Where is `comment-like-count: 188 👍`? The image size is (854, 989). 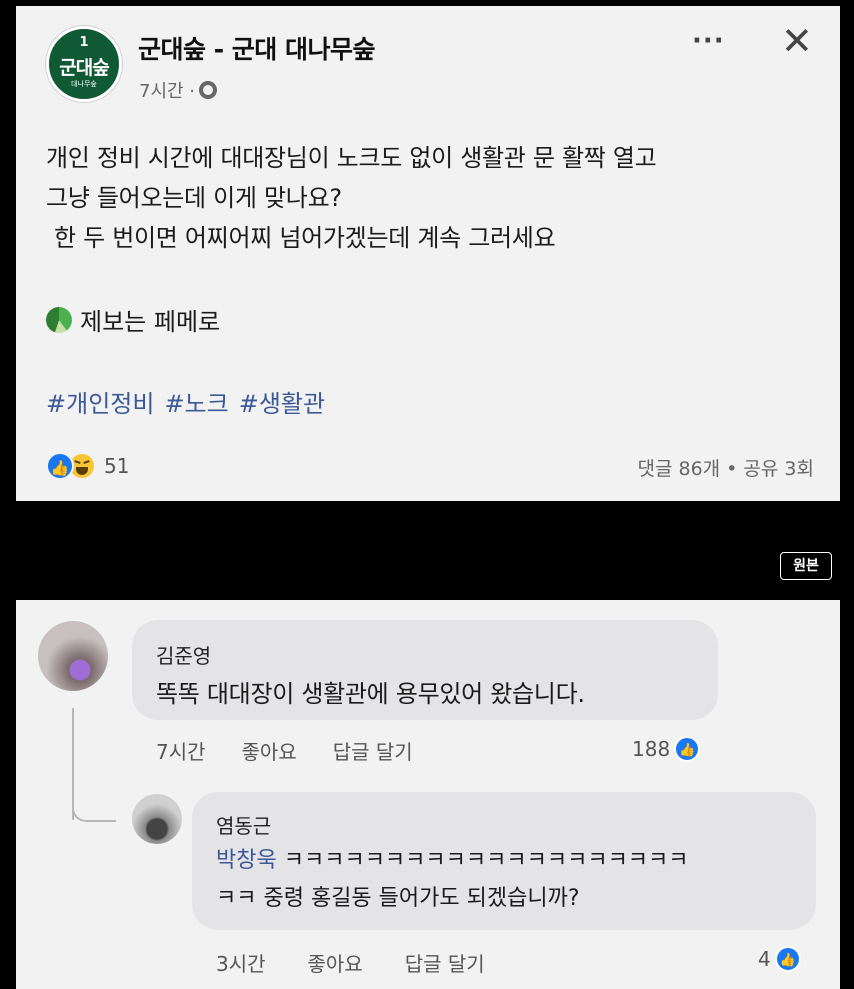
comment-like-count: 188 👍 is located at coordinates (666, 749).